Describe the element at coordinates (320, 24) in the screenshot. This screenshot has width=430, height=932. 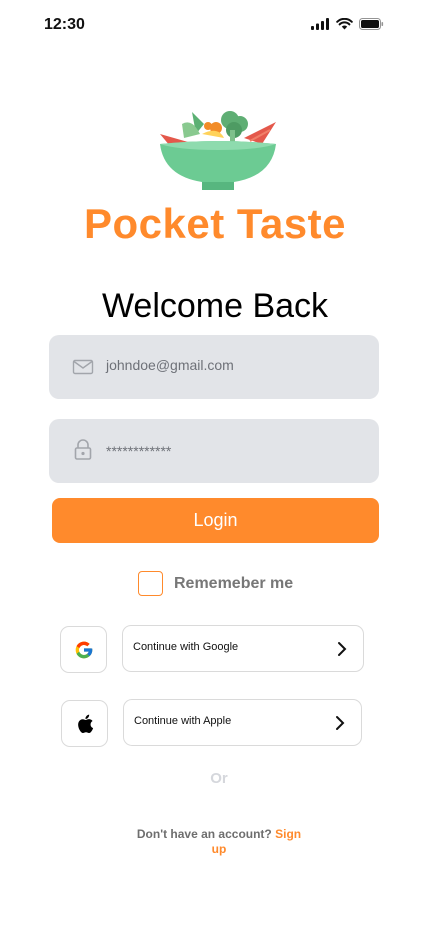
I see `signal-icon` at that location.